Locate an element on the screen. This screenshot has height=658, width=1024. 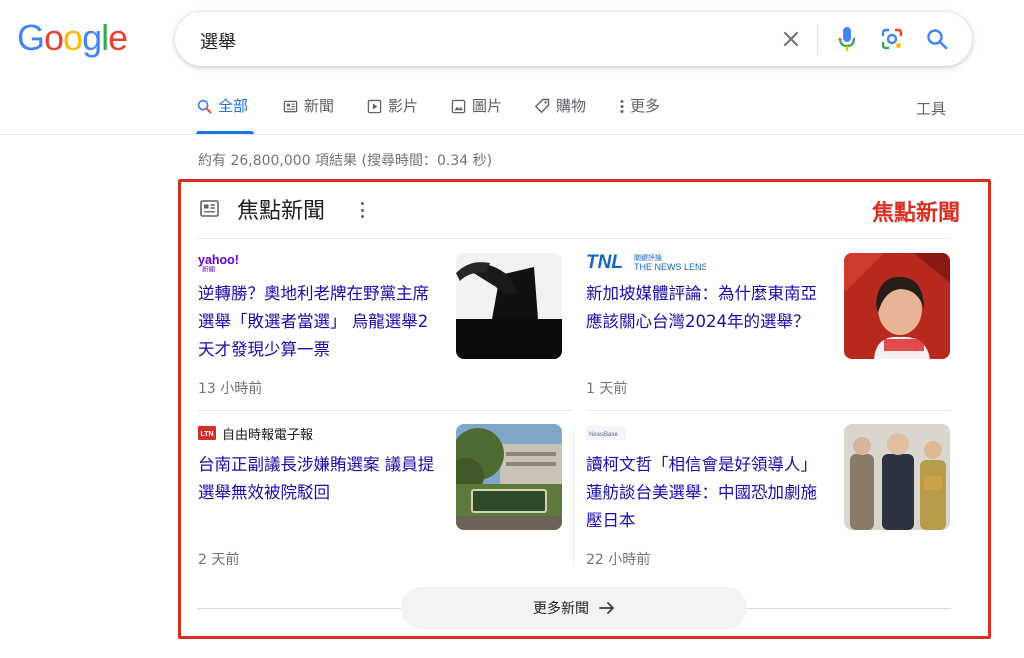
story-time: 13 小時前 is located at coordinates (230, 389).